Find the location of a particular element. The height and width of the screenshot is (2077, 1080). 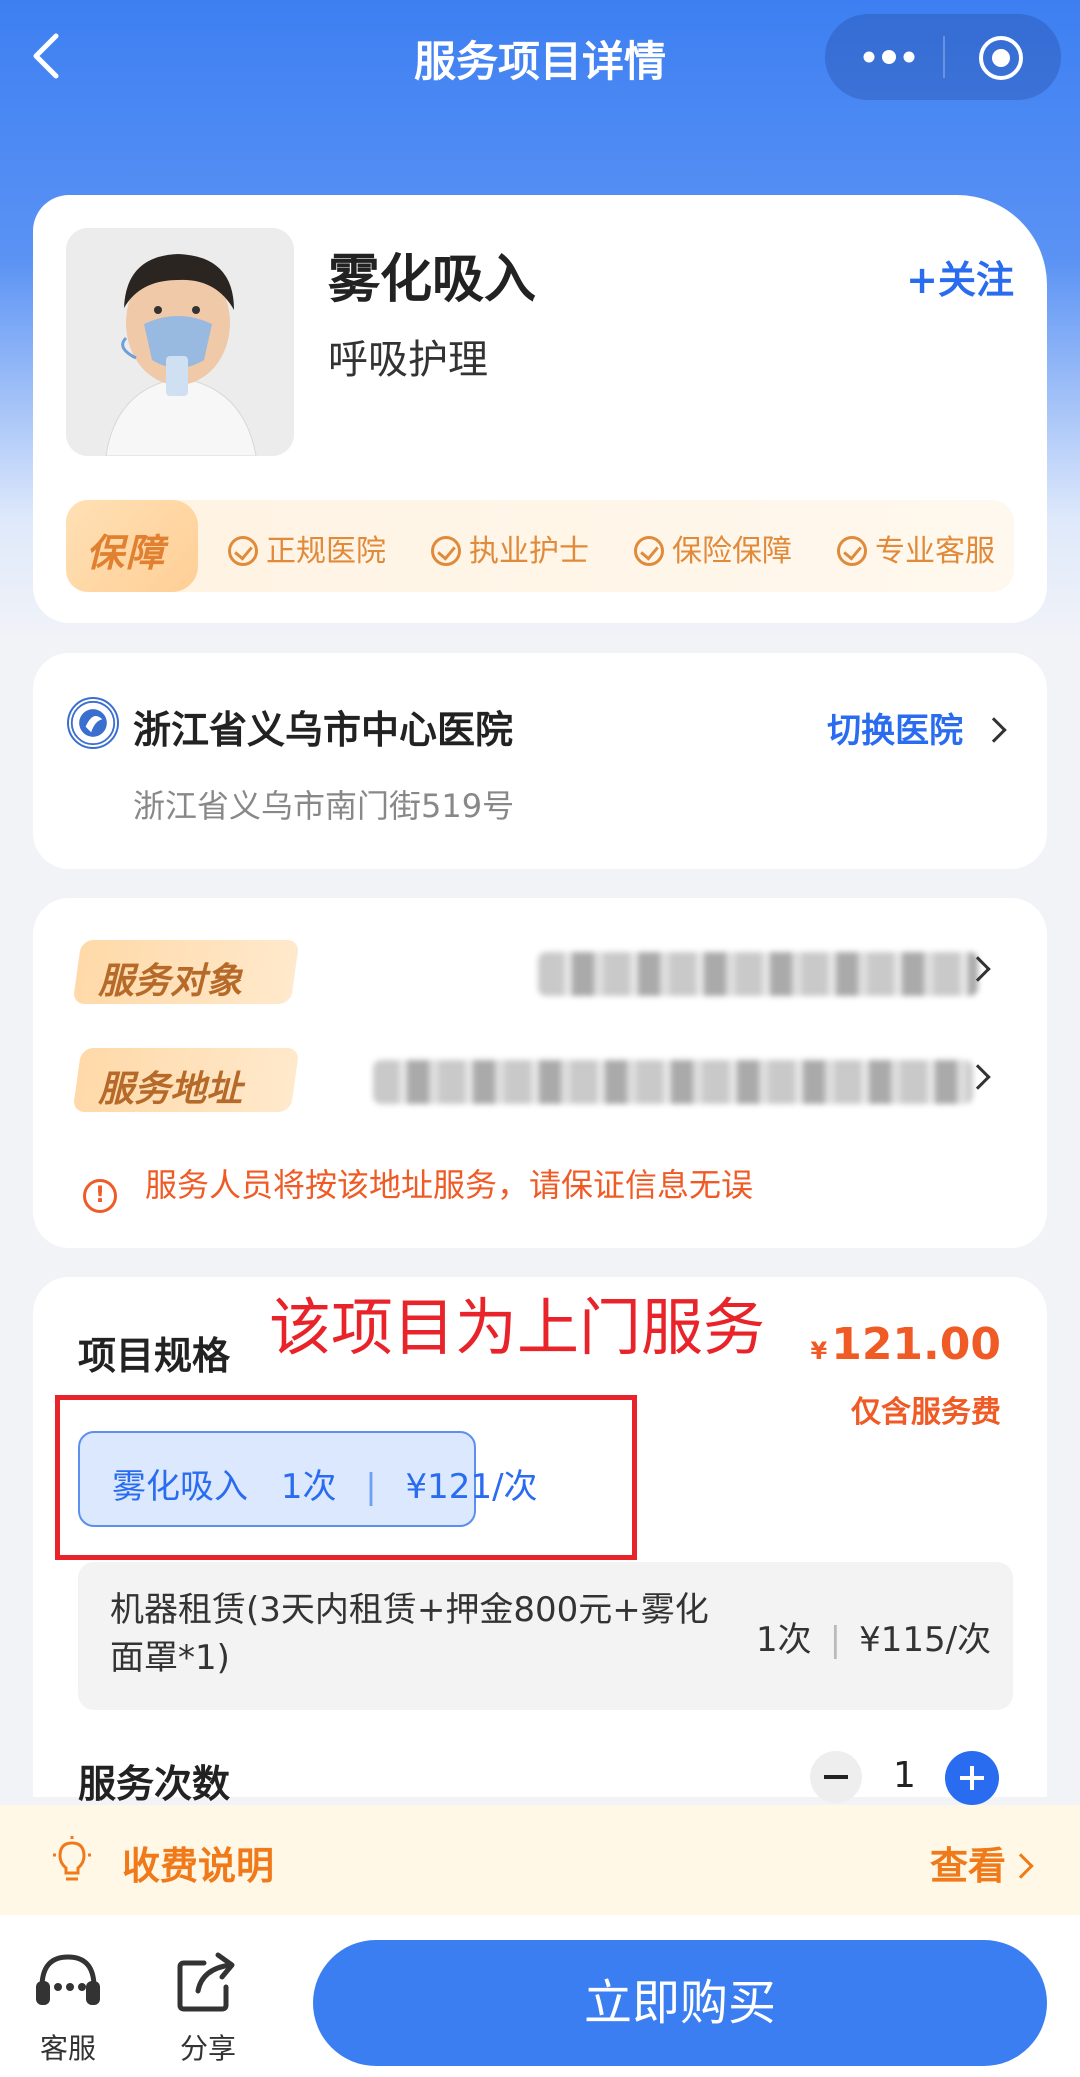

fee-explanation-bar: 收费说明 查看 is located at coordinates (540, 1860).